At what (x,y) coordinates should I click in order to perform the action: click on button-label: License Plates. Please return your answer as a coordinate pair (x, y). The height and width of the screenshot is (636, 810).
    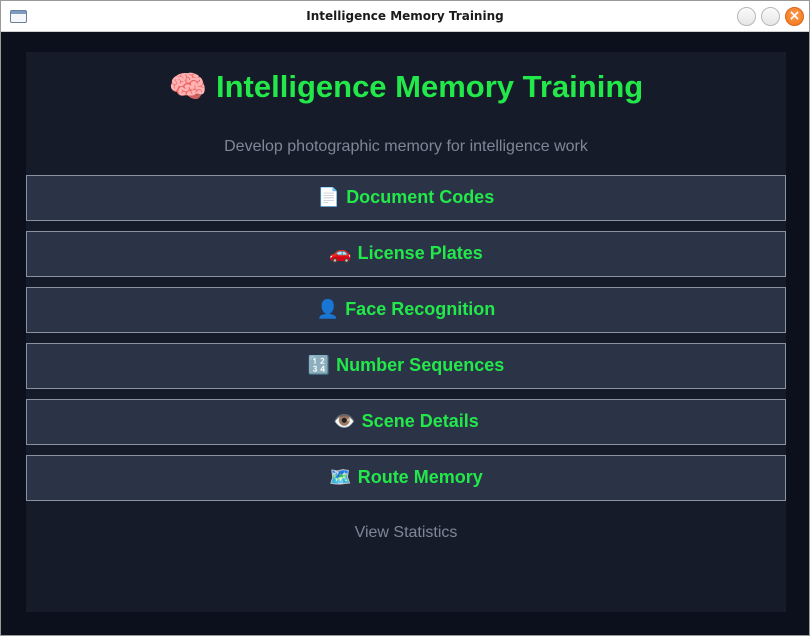
    Looking at the image, I should click on (420, 253).